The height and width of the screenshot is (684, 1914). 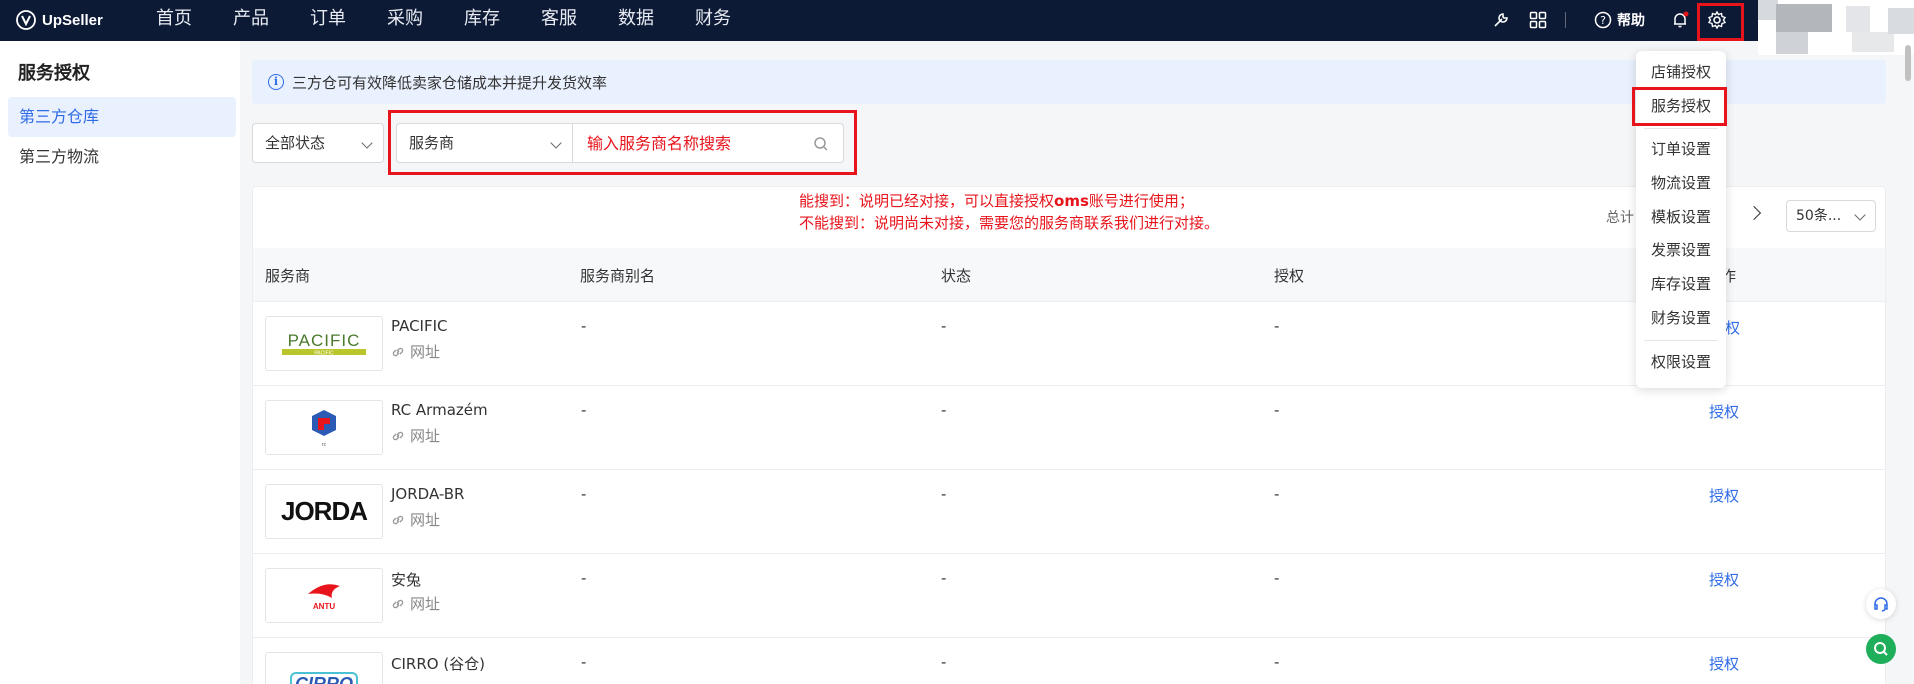 I want to click on nav-finance: 财务, so click(x=713, y=20).